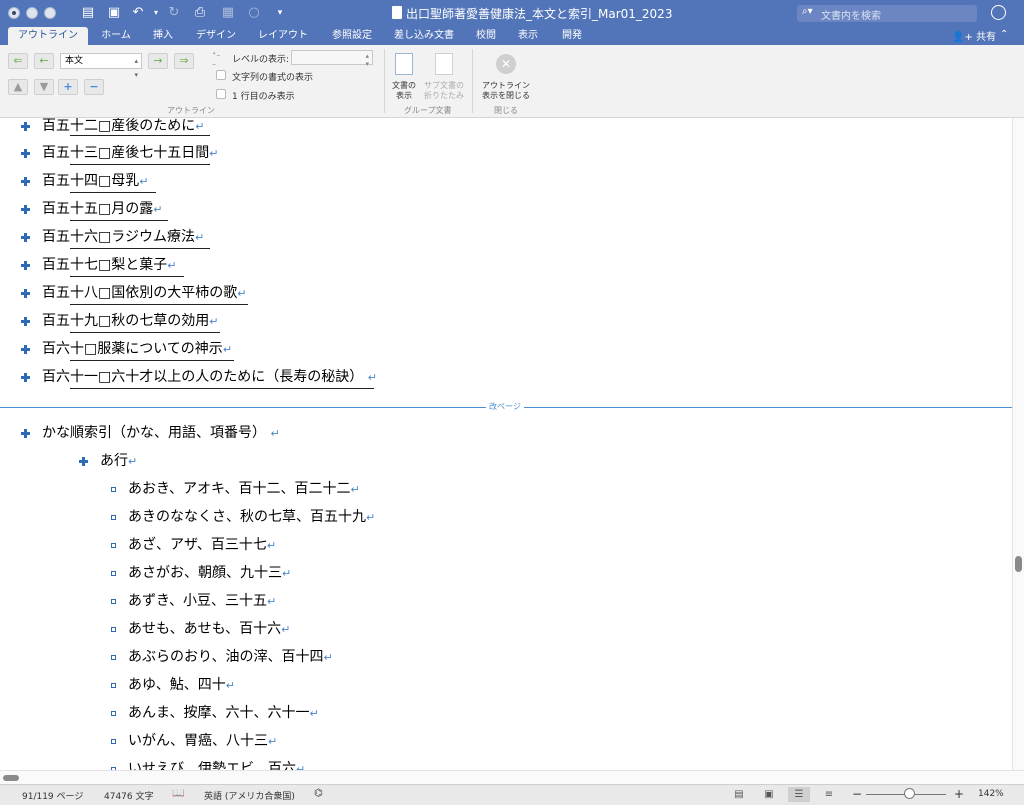  Describe the element at coordinates (998, 12) in the screenshot. I see `feedback-smiley-icon` at that location.